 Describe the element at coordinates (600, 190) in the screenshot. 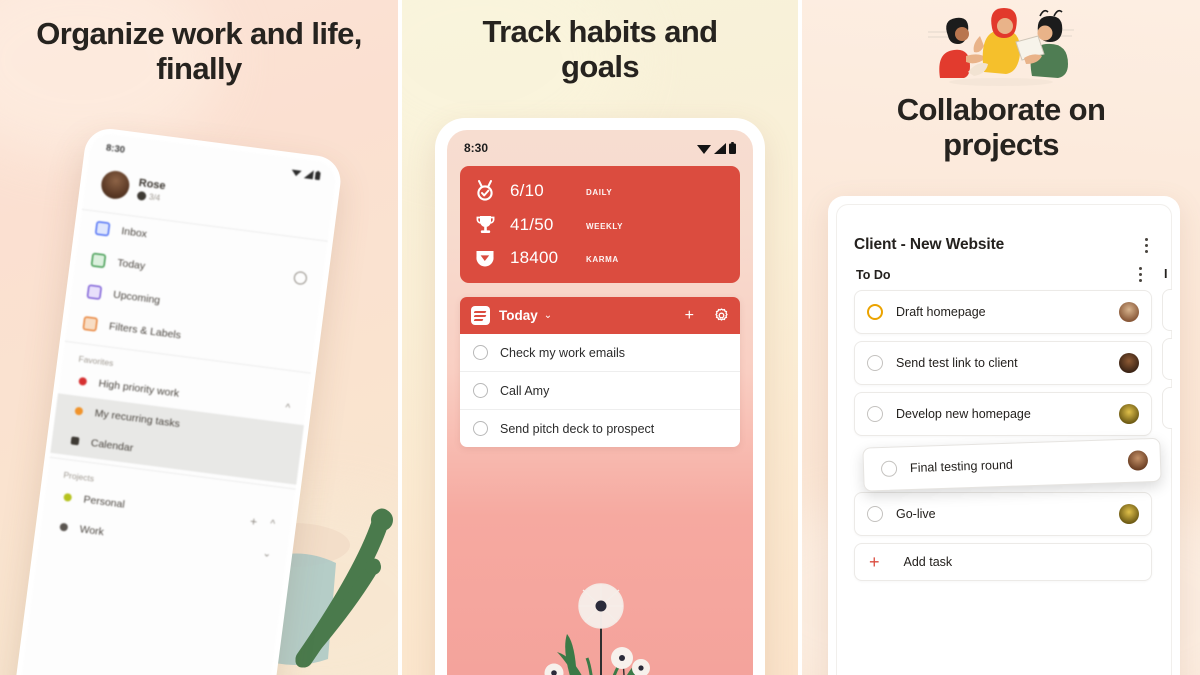

I see `stat-daily: 6/10 DAILY` at that location.